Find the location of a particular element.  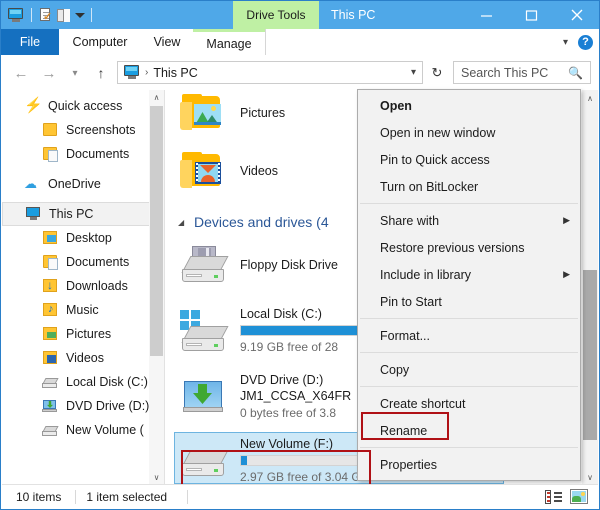

details-view-icon is located at coordinates (553, 496).